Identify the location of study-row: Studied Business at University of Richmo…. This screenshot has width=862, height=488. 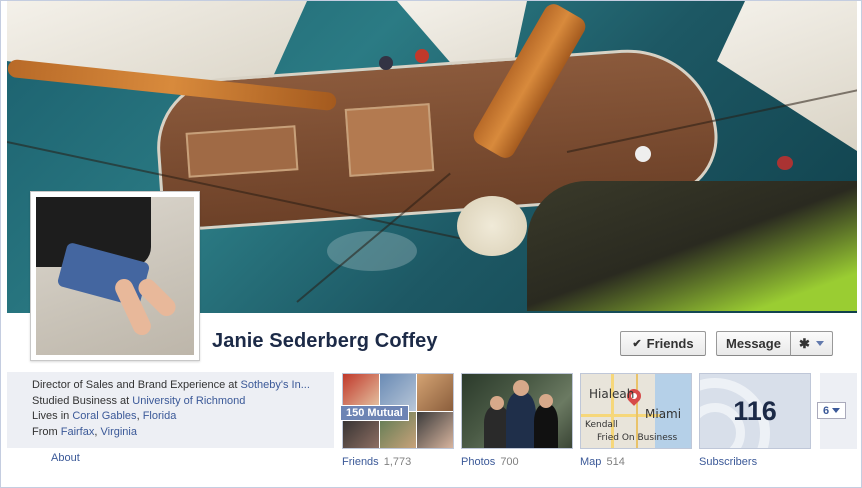
(181, 402).